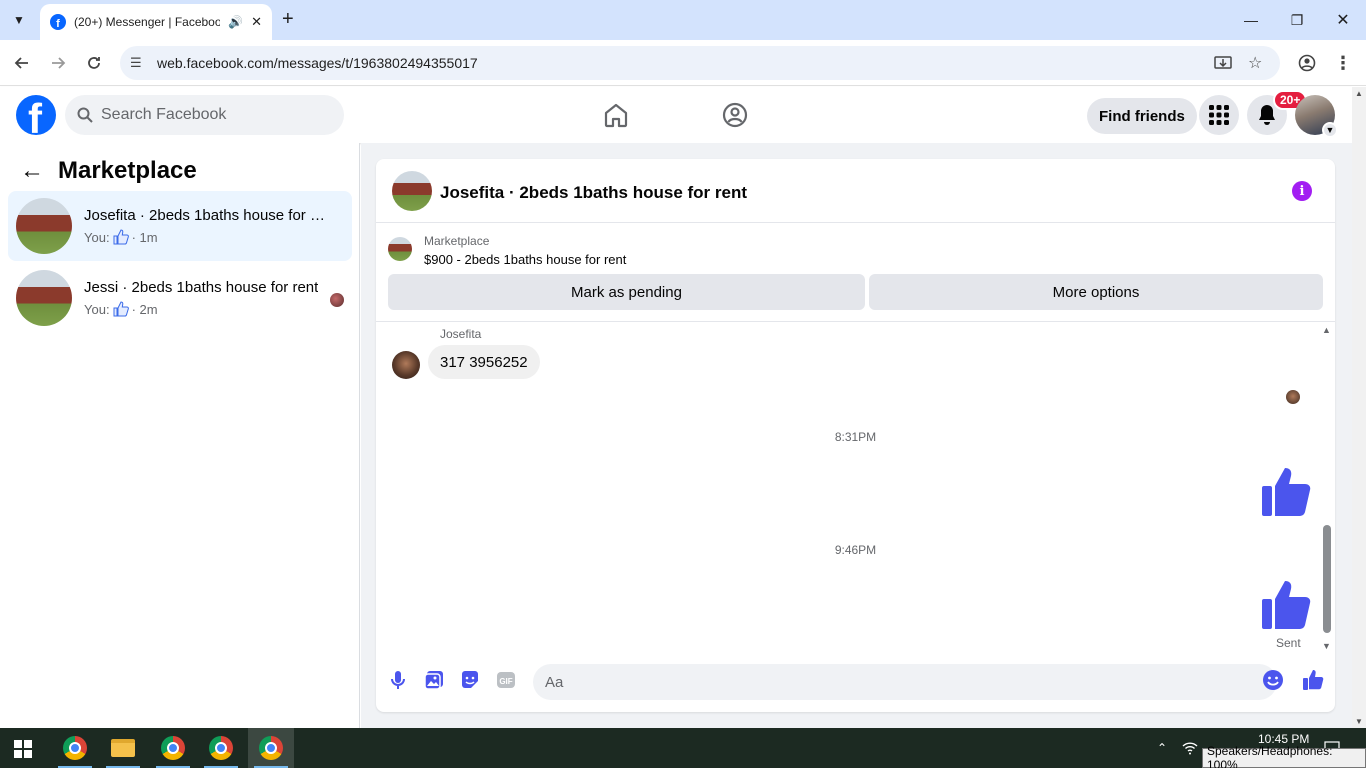 The width and height of the screenshot is (1366, 768). I want to click on sticker-icon, so click(470, 680).